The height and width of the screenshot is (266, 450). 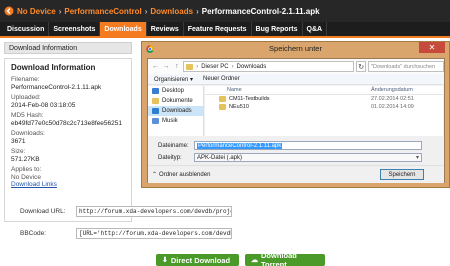 What do you see at coordinates (165, 29) in the screenshot?
I see `tab-reviews: Reviews` at bounding box center [165, 29].